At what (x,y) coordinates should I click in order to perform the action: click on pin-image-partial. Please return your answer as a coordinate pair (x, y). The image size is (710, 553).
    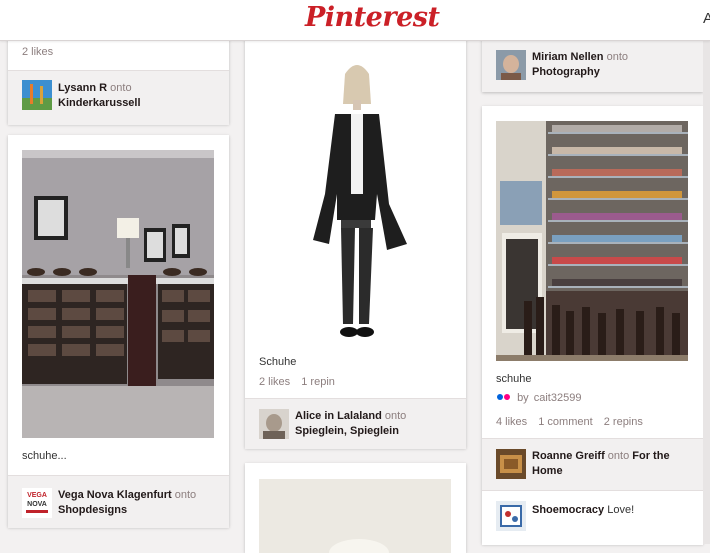
    Looking at the image, I should click on (355, 516).